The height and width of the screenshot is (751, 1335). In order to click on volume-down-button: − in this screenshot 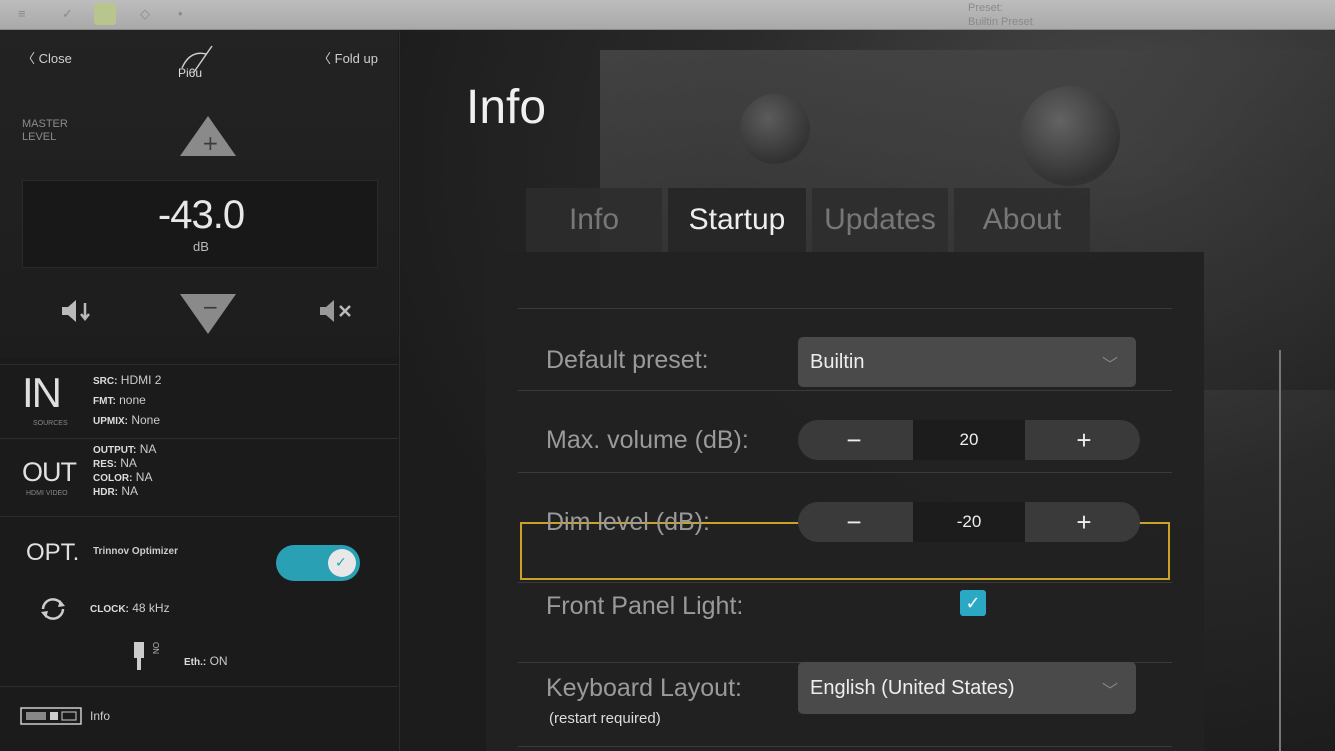, I will do `click(208, 314)`.